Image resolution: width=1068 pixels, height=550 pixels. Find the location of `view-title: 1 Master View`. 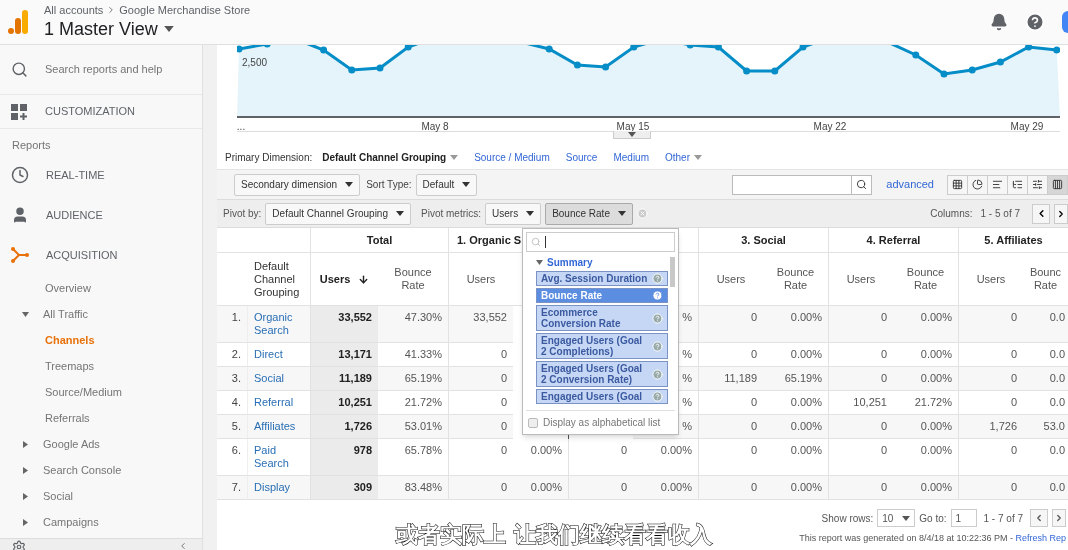

view-title: 1 Master View is located at coordinates (101, 28).